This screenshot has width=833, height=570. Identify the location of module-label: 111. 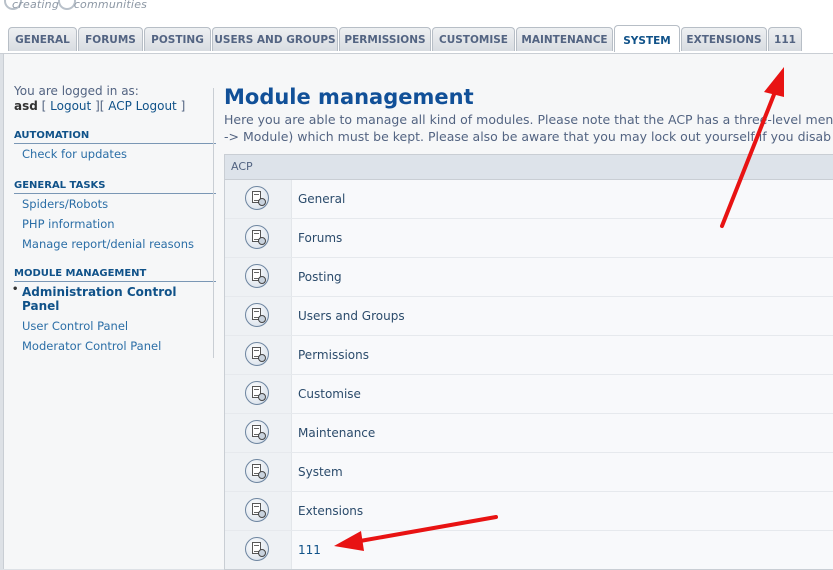
(309, 550).